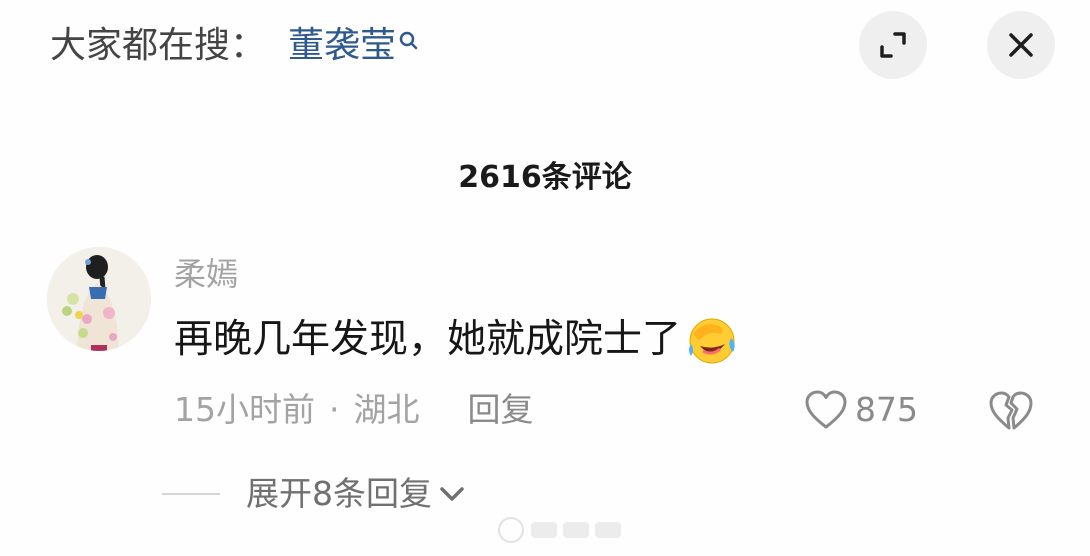 This screenshot has width=1090, height=556. What do you see at coordinates (158, 45) in the screenshot?
I see `search-hint-prefix: 大家都在搜：` at bounding box center [158, 45].